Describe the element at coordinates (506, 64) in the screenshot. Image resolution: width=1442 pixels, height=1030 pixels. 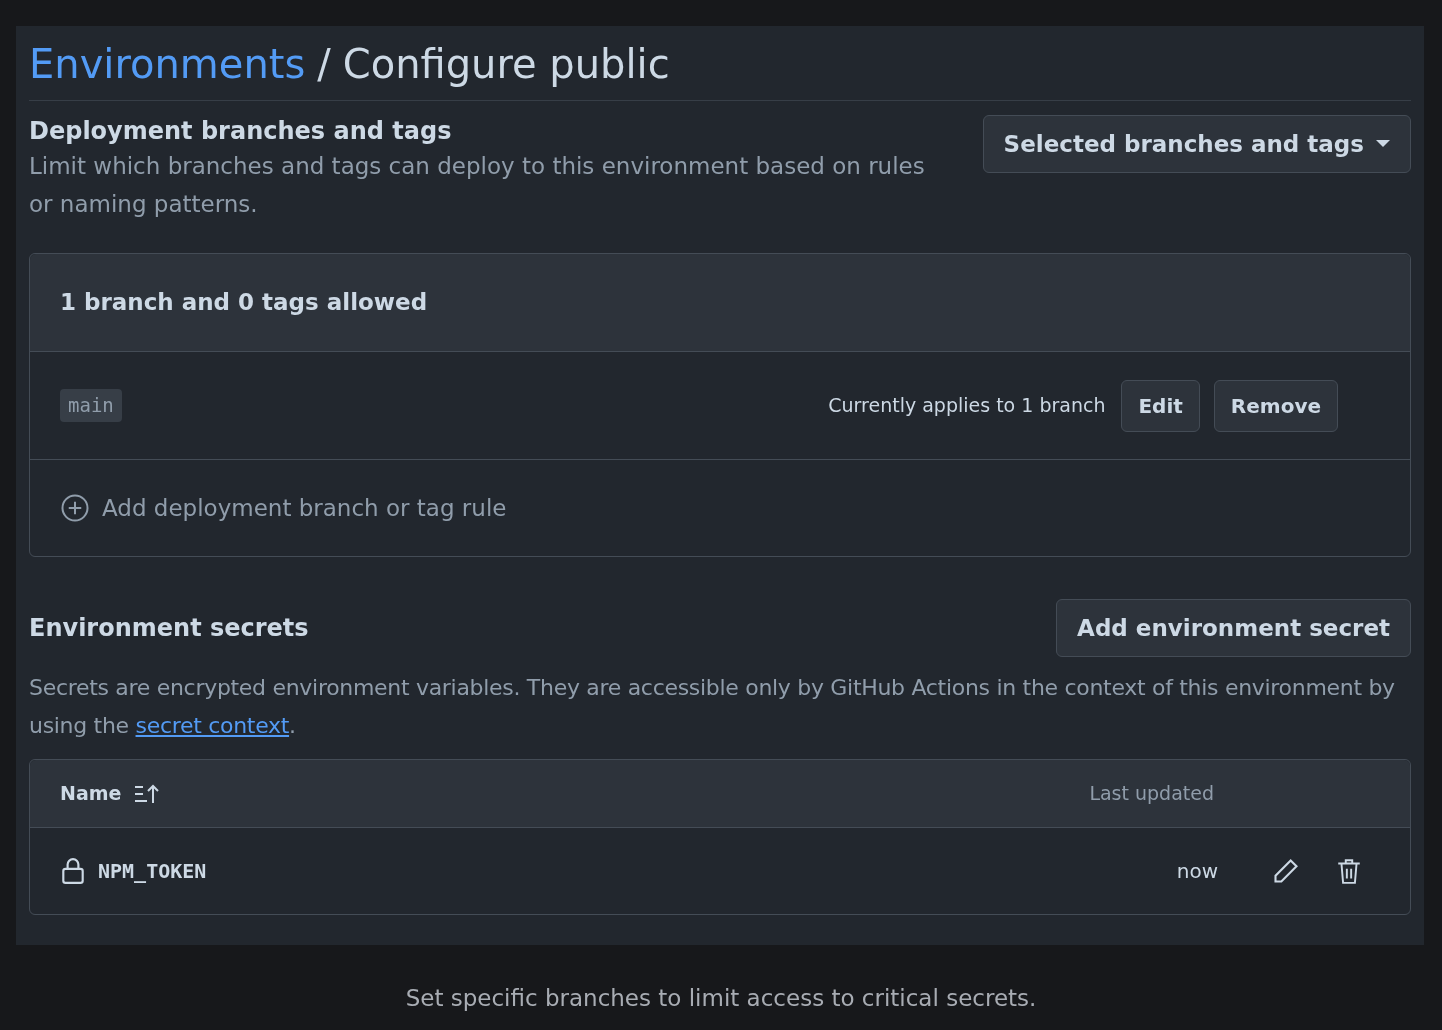
I see `page-title: Configure public` at that location.